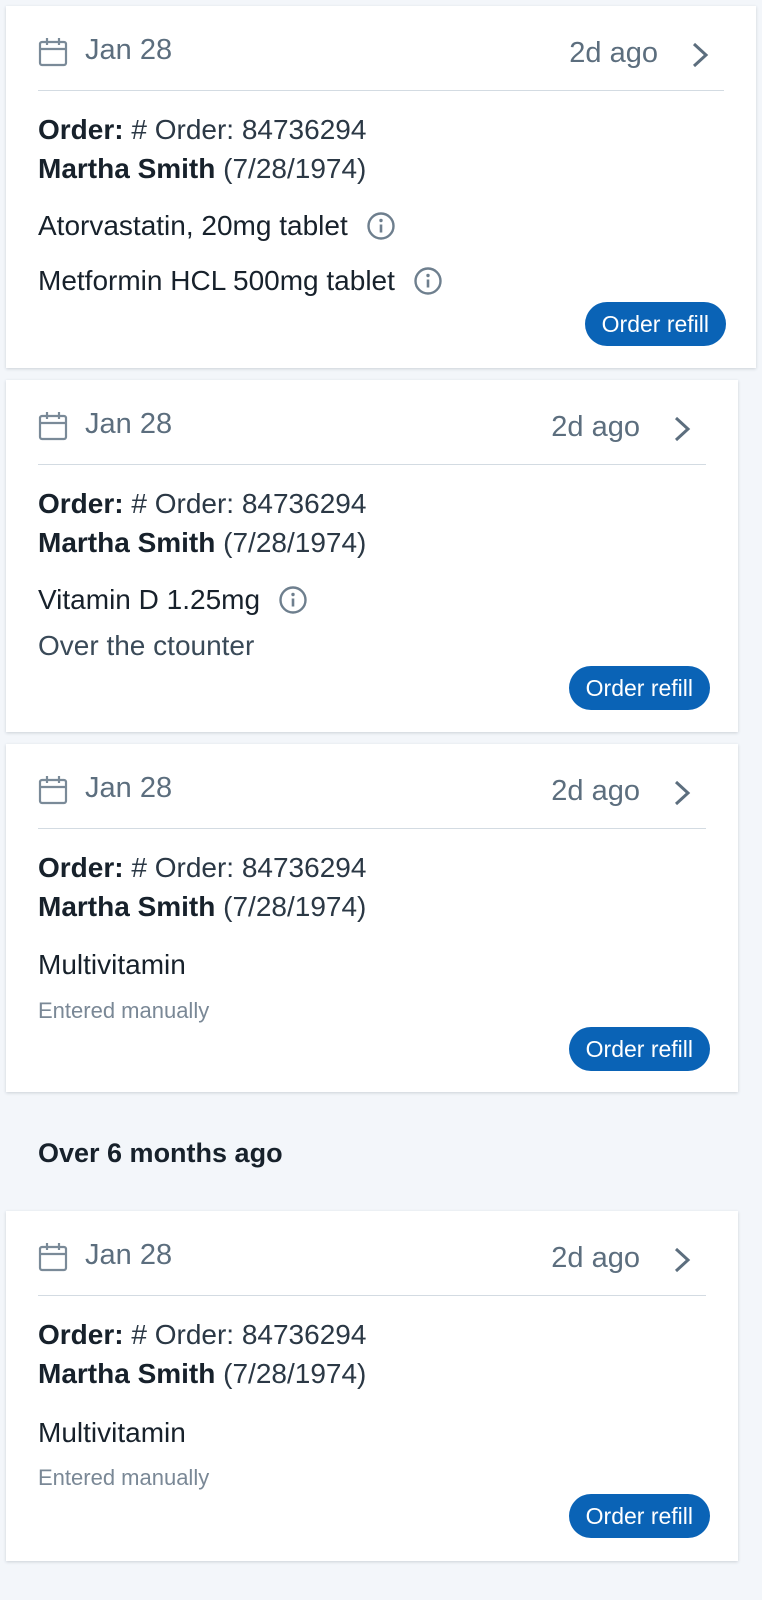  What do you see at coordinates (216, 280) in the screenshot?
I see `medication-name: Metformin HCL 500mg tablet` at bounding box center [216, 280].